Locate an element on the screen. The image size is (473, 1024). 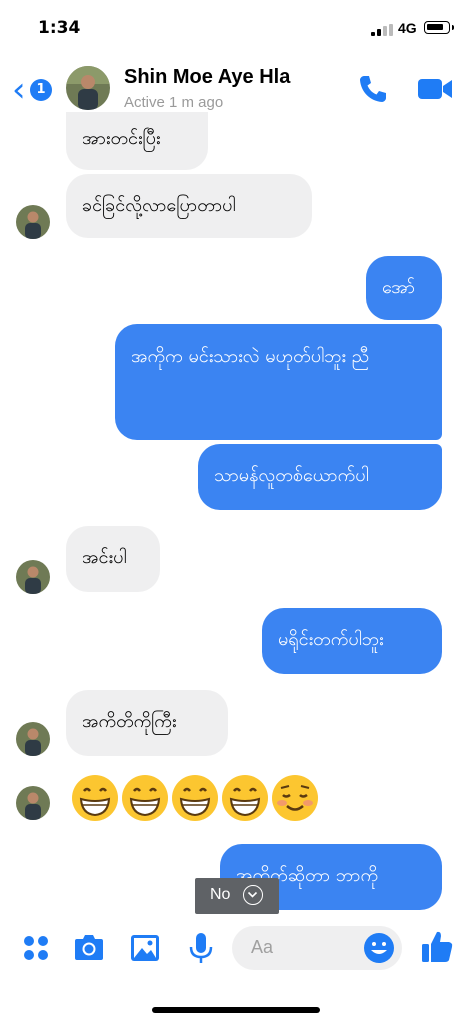
image-icon is located at coordinates (145, 948).